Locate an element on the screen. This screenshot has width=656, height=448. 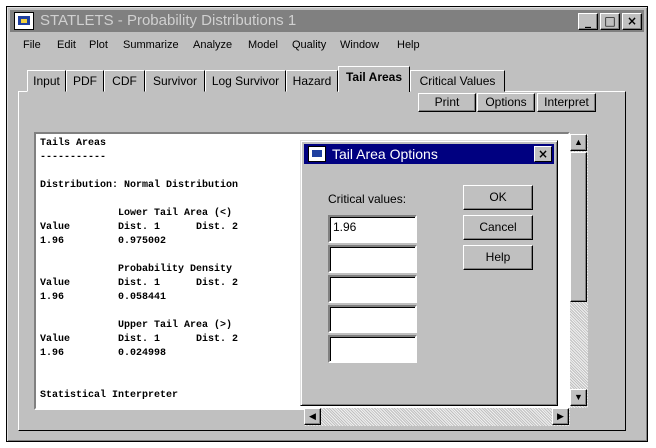
scroll-right-icon: ▶ is located at coordinates (560, 416).